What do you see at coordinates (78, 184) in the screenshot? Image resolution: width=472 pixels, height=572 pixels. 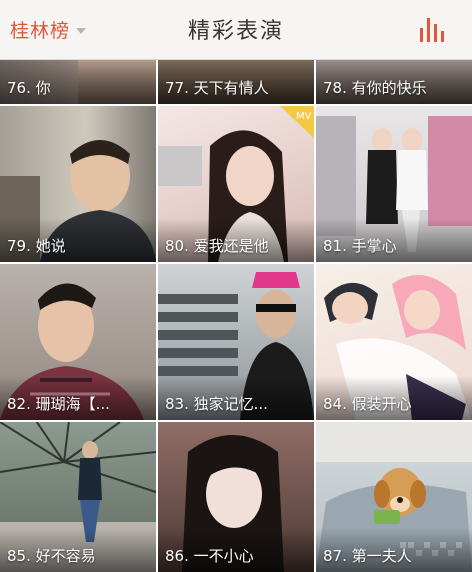 I see `tile-79: 79. 她说` at bounding box center [78, 184].